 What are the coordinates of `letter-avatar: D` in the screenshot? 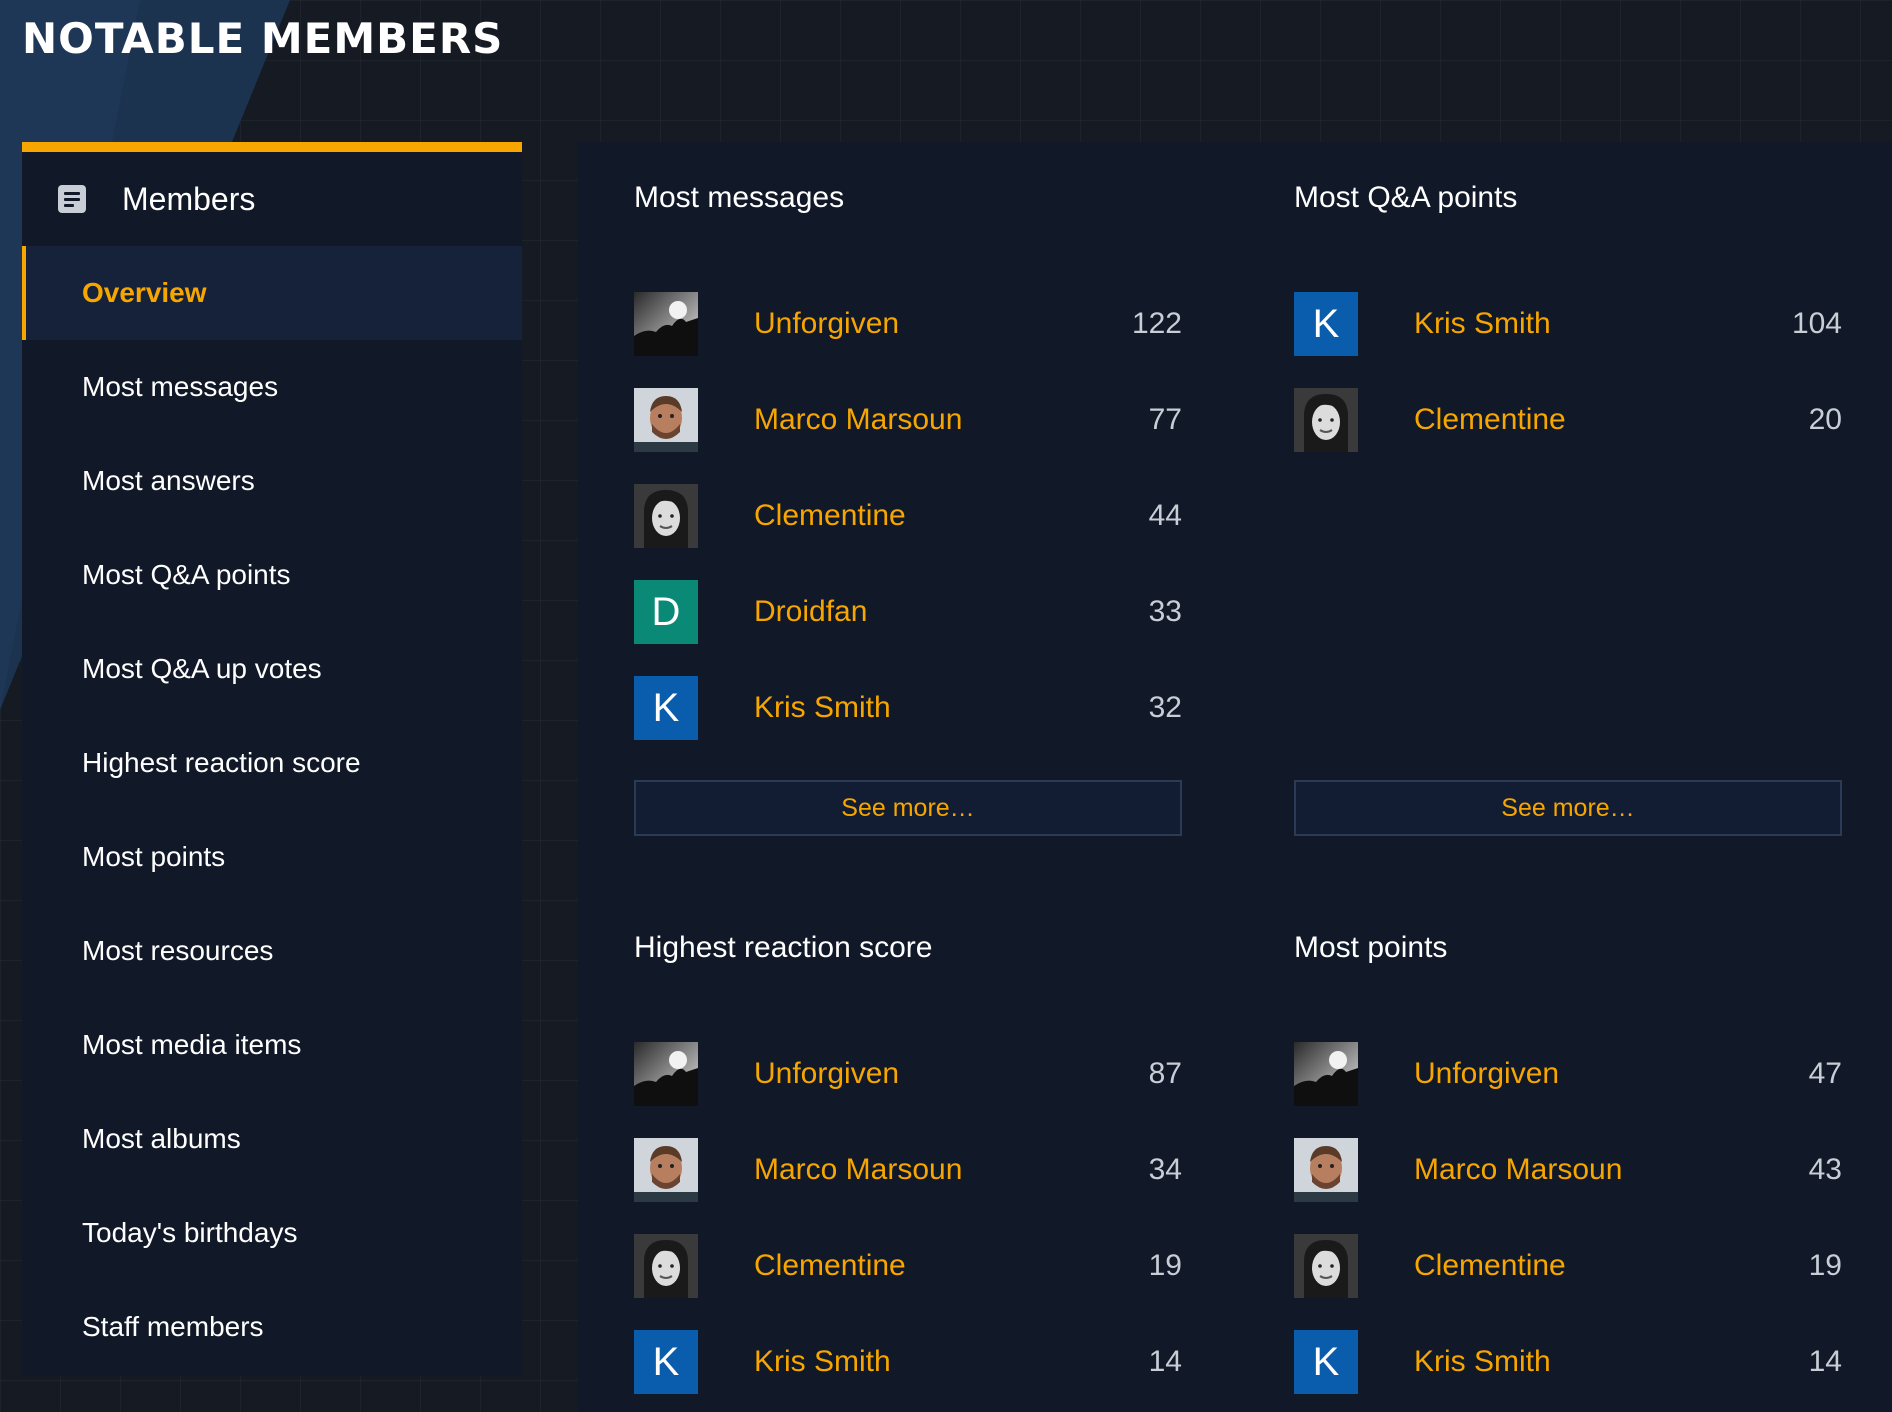 It's located at (666, 612).